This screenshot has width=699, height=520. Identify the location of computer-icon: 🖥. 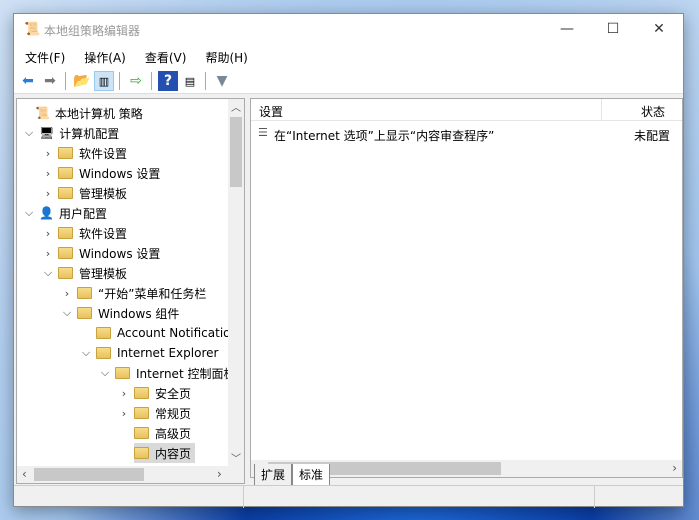
(47, 133).